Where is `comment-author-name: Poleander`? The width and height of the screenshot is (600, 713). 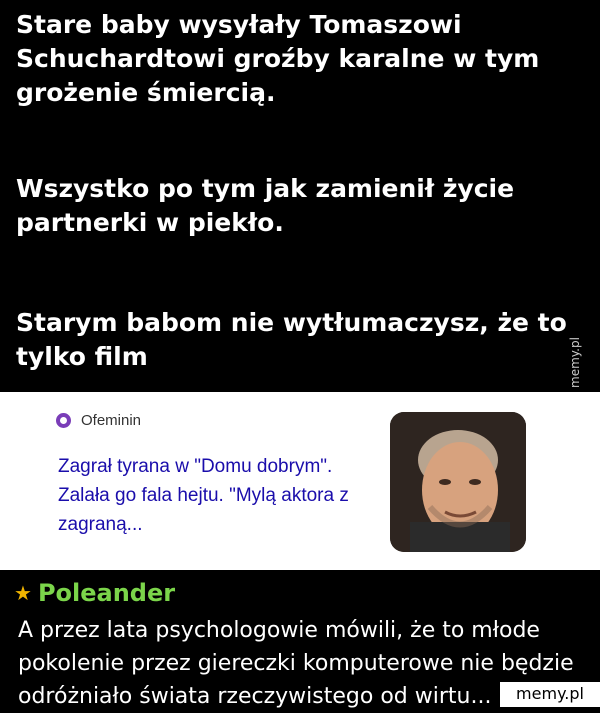 comment-author-name: Poleander is located at coordinates (106, 593).